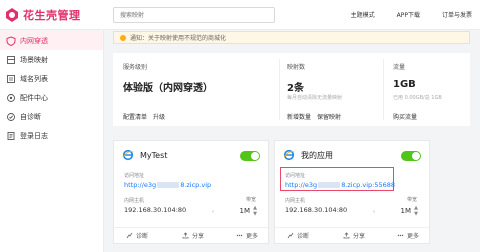  I want to click on scene-icon, so click(11, 59).